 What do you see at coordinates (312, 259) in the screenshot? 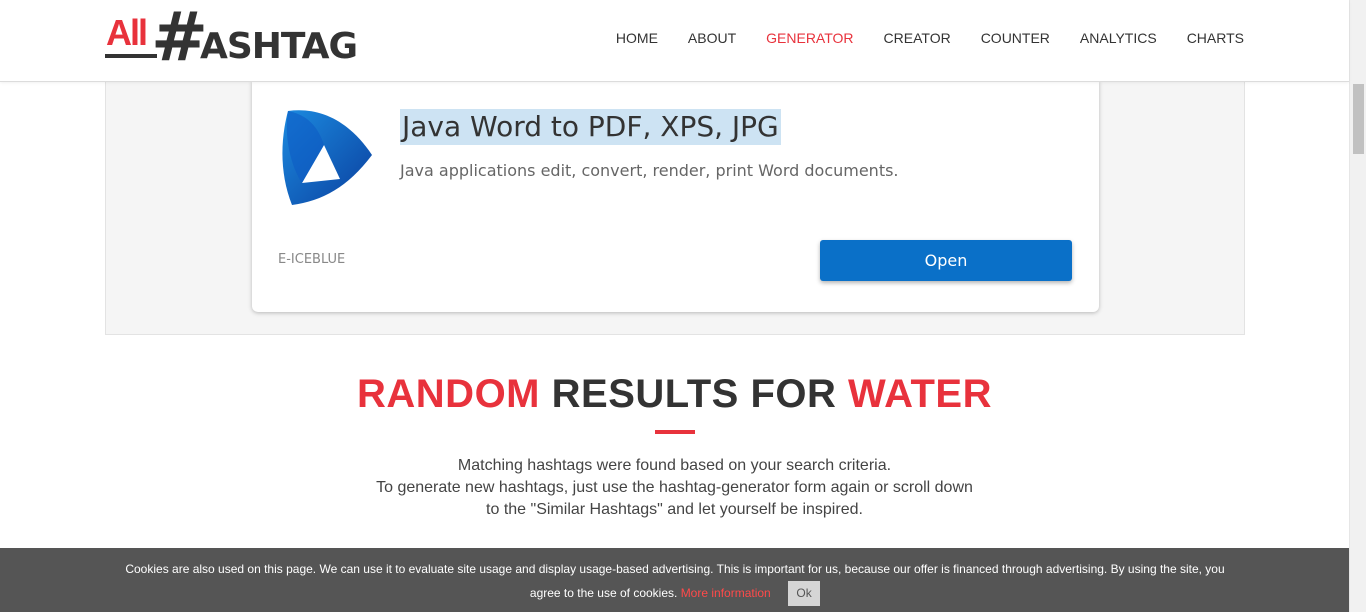
I see `ad-advertiser: E-ICEBLUE` at bounding box center [312, 259].